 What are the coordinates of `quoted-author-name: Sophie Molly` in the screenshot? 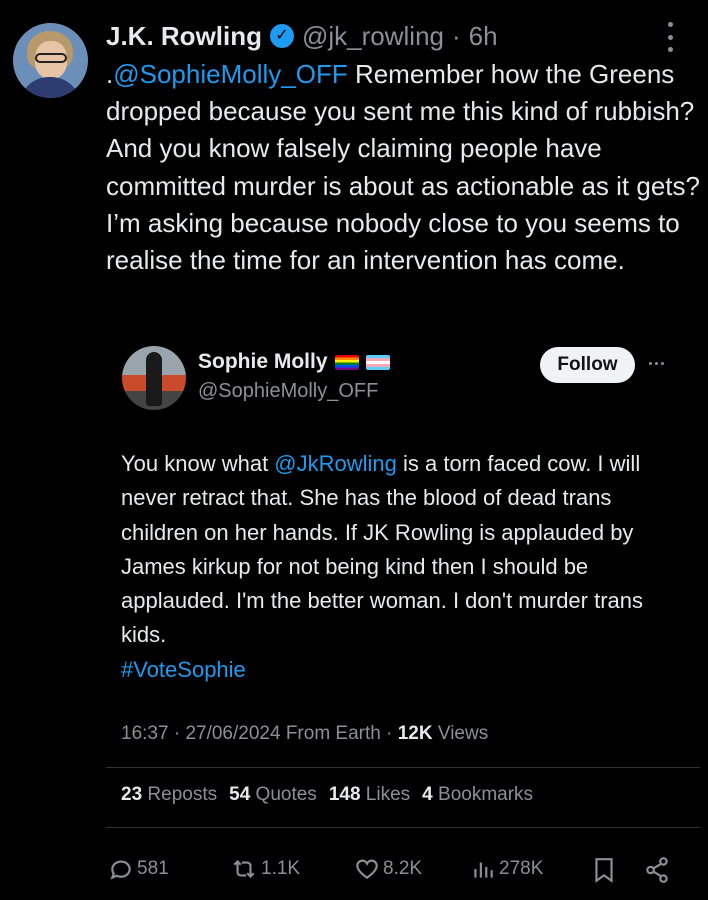 It's located at (263, 362).